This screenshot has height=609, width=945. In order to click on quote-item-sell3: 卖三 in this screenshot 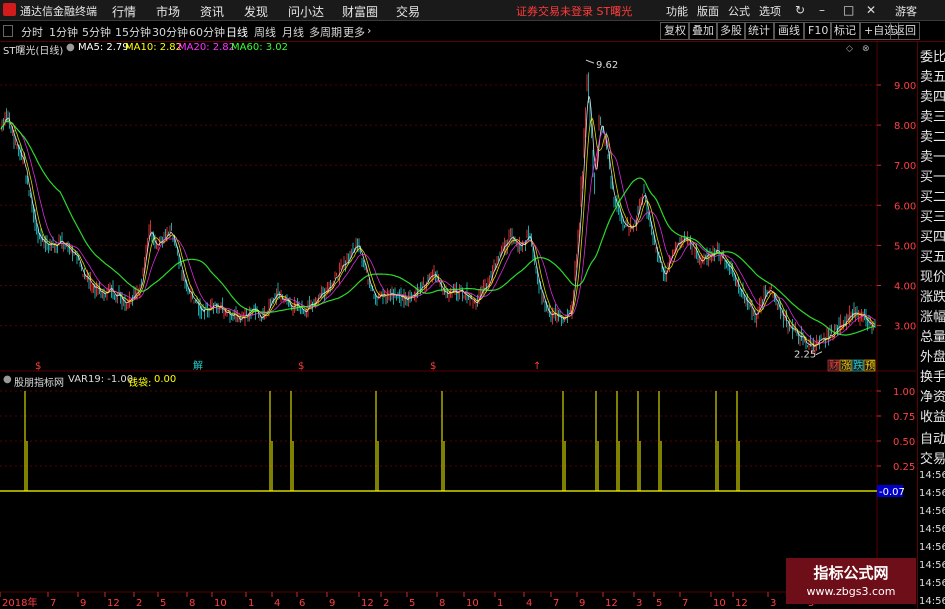, I will do `click(932, 115)`.